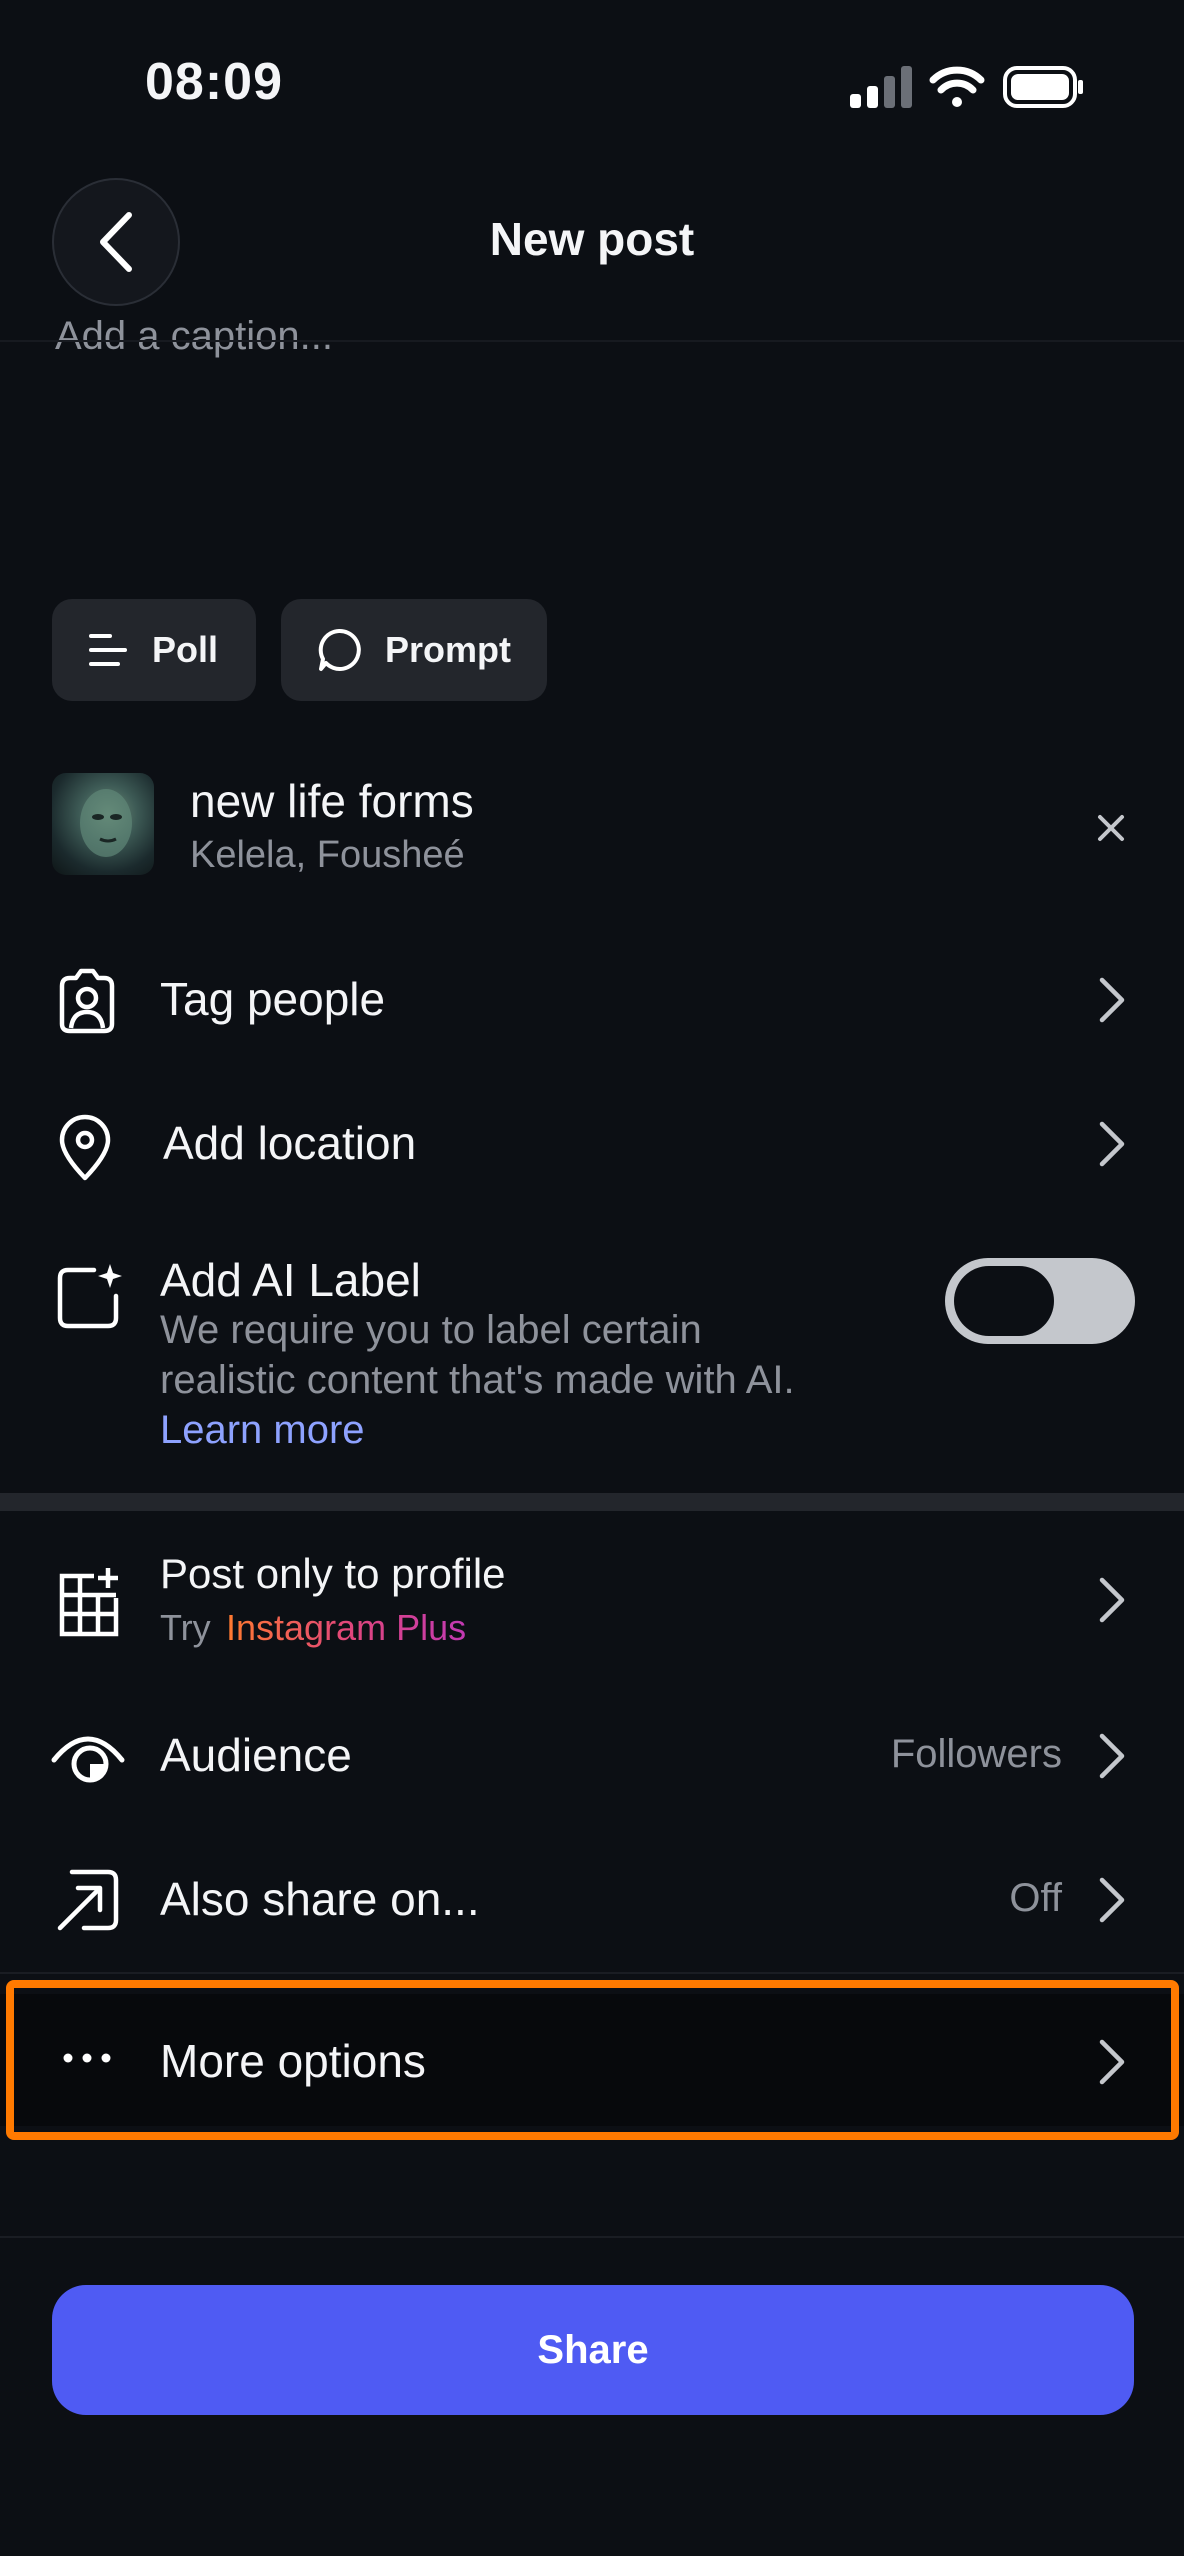  What do you see at coordinates (448, 649) in the screenshot?
I see `prompt-label: Prompt` at bounding box center [448, 649].